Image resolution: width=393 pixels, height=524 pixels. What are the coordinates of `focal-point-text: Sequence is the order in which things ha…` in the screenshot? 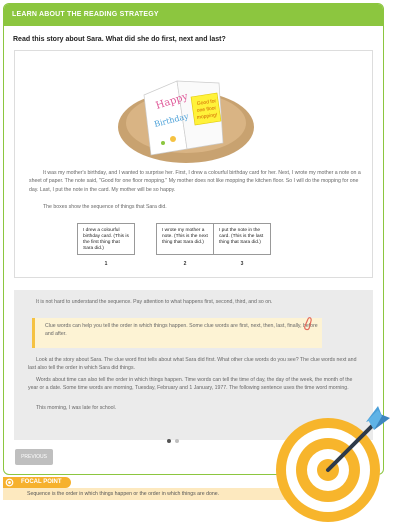 It's located at (144, 494).